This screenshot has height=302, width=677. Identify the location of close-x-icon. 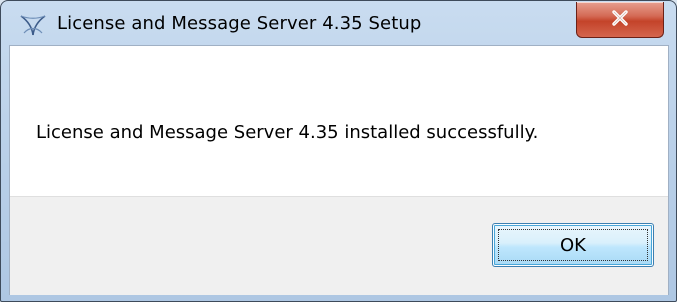
(620, 20).